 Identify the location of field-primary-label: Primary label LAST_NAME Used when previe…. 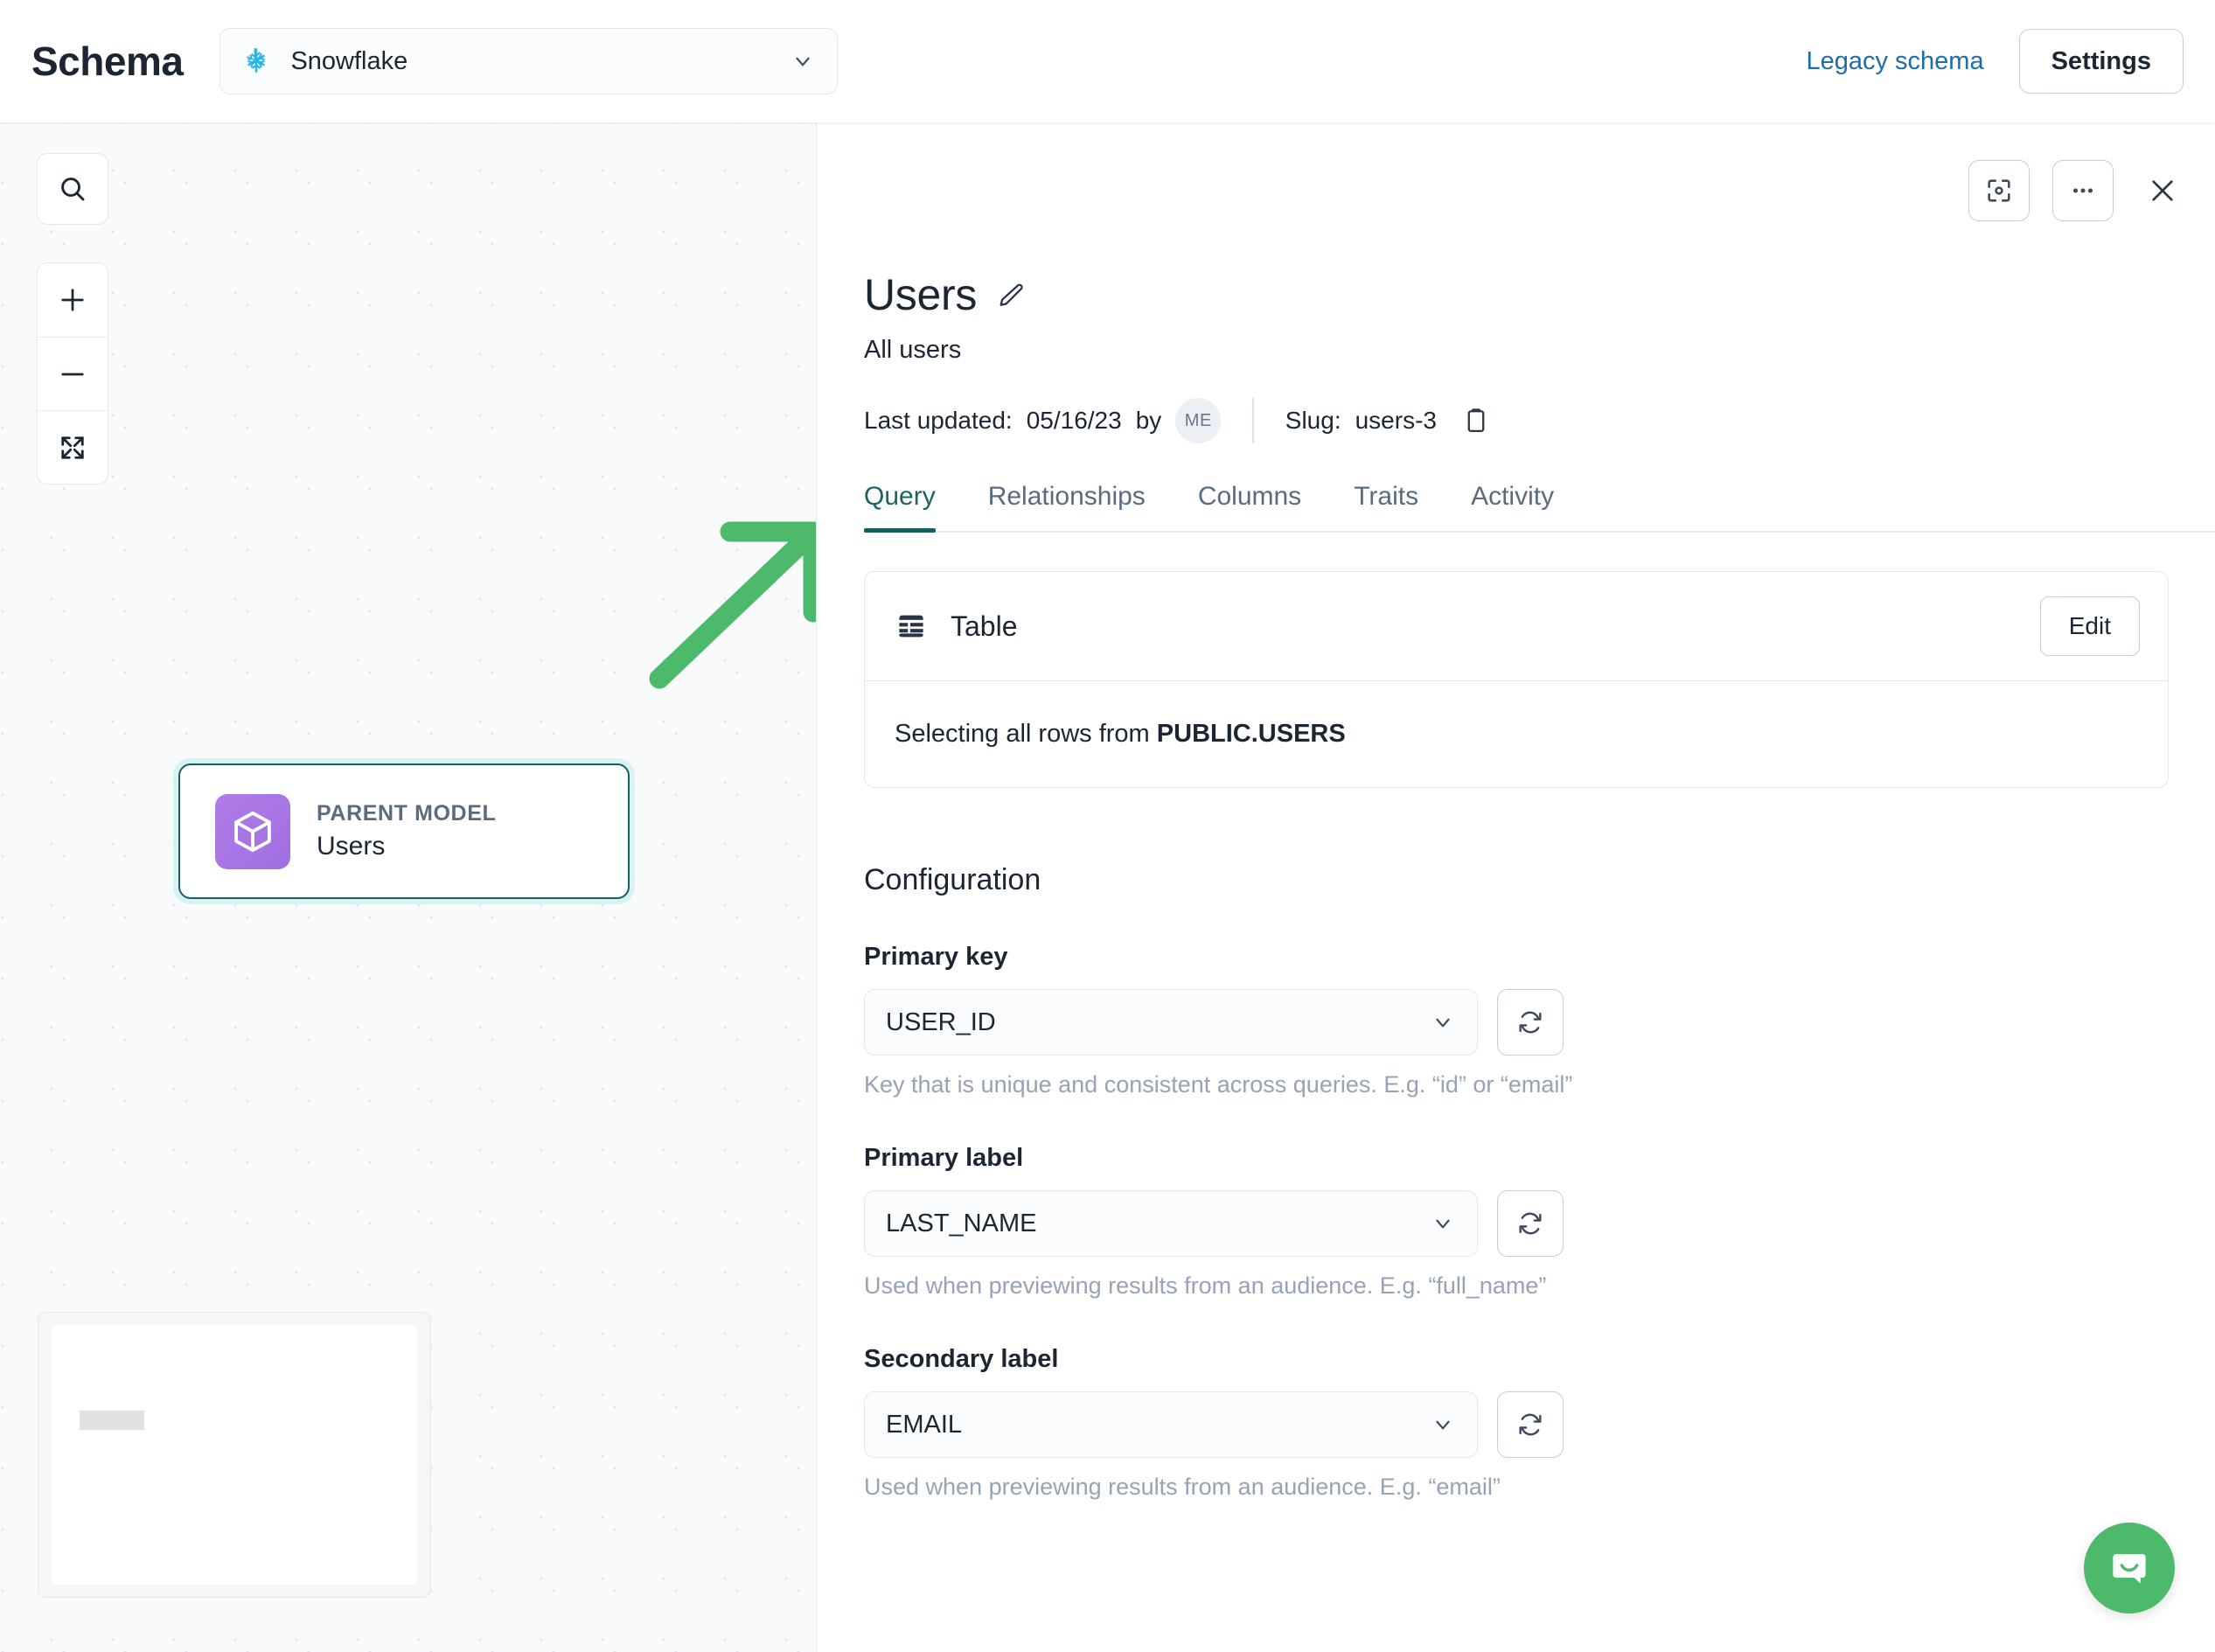
(1516, 1222).